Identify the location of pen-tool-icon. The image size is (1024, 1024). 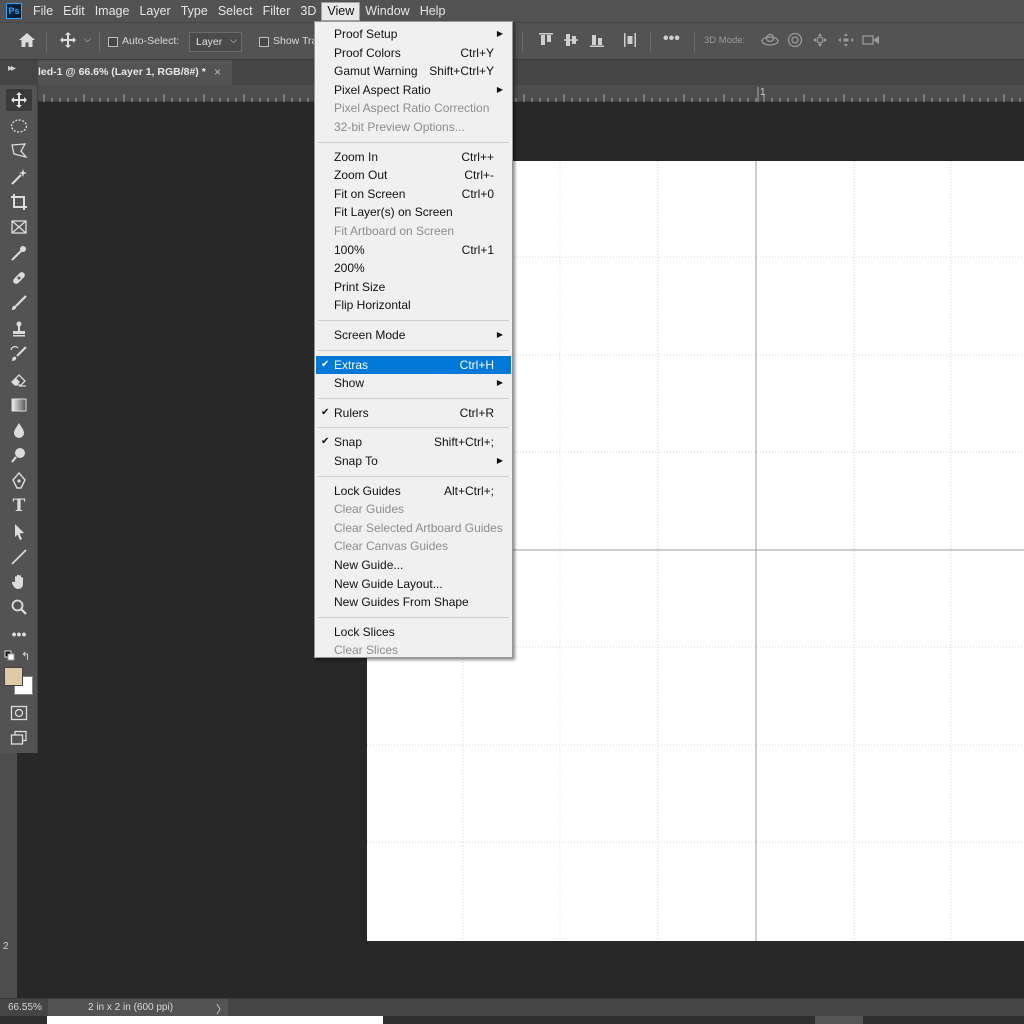
(19, 481).